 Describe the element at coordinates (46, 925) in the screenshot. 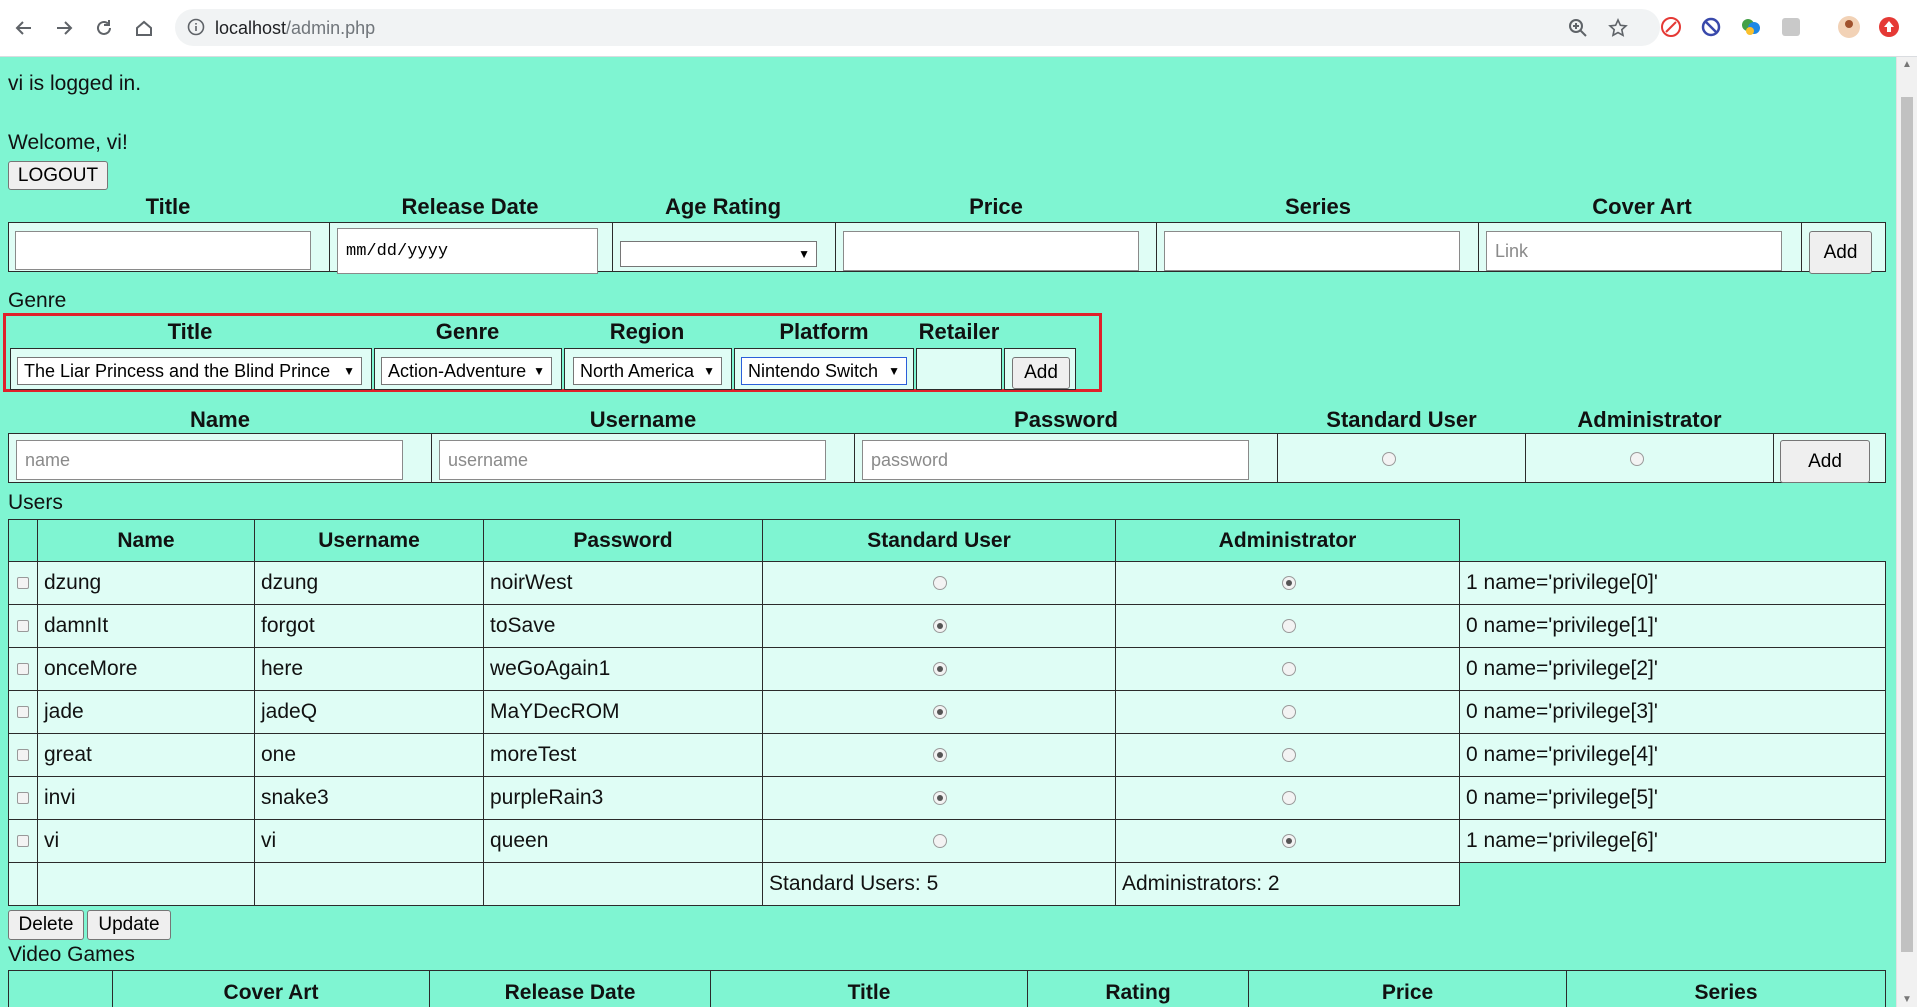

I see `delete-button: Delete` at that location.